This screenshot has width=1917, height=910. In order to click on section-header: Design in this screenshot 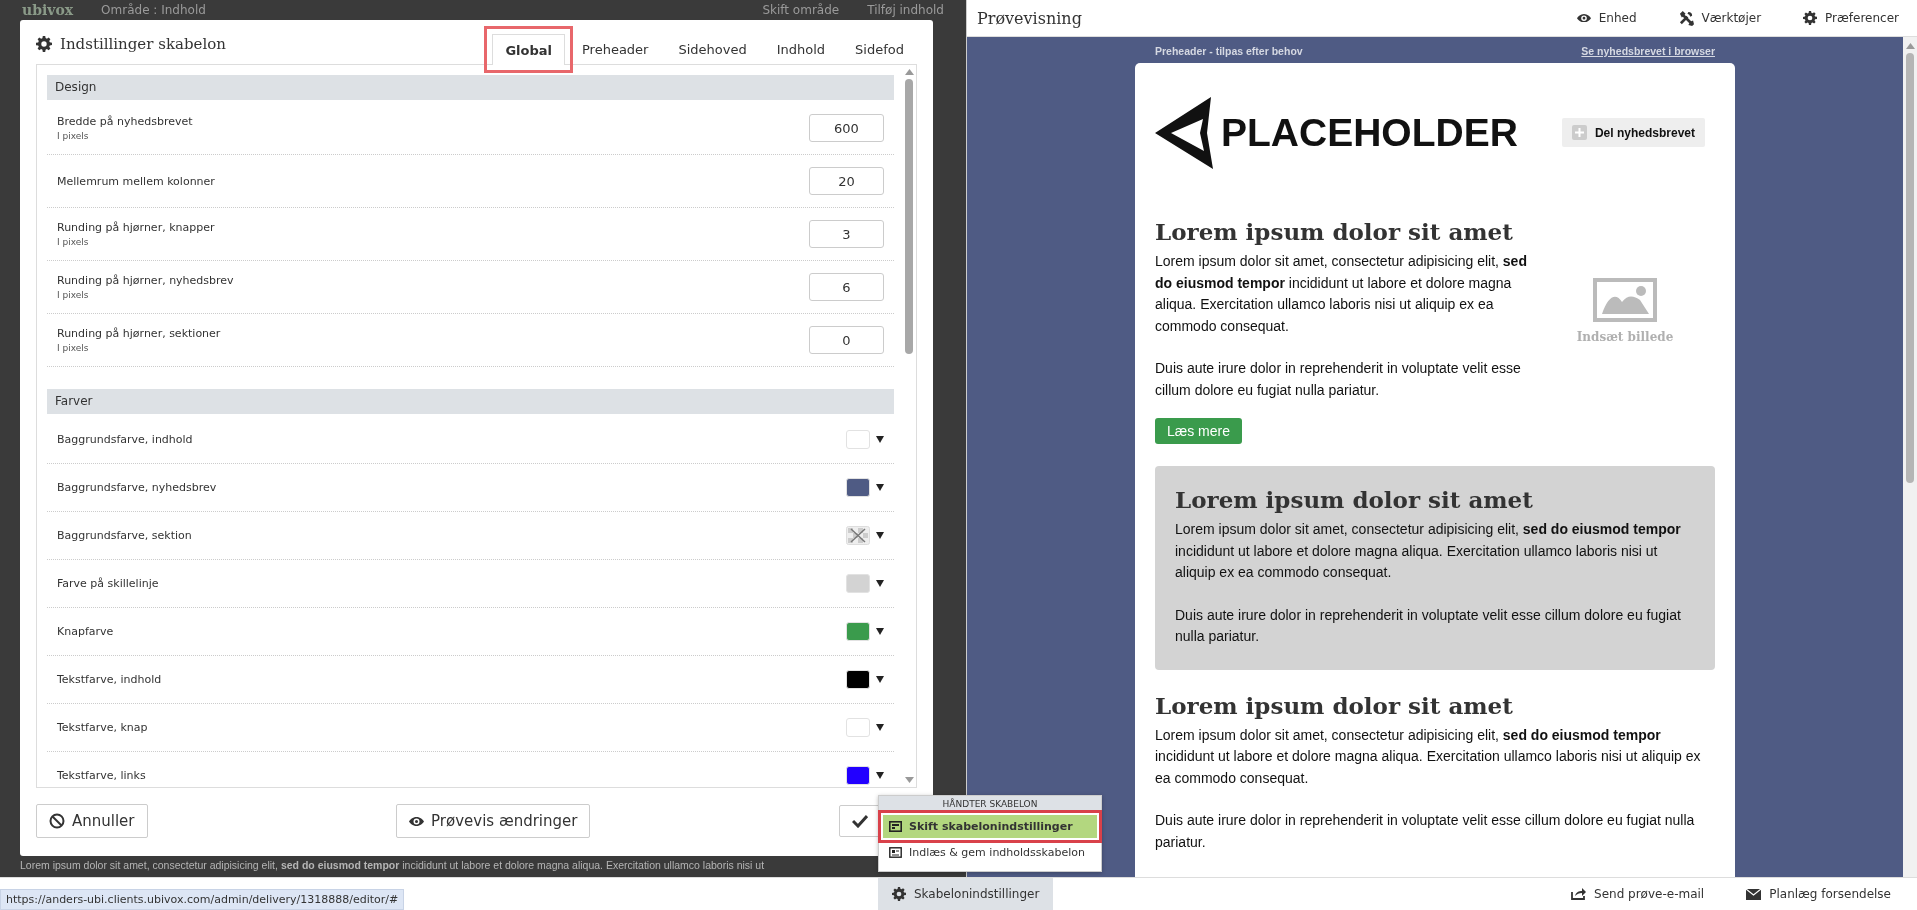, I will do `click(470, 87)`.